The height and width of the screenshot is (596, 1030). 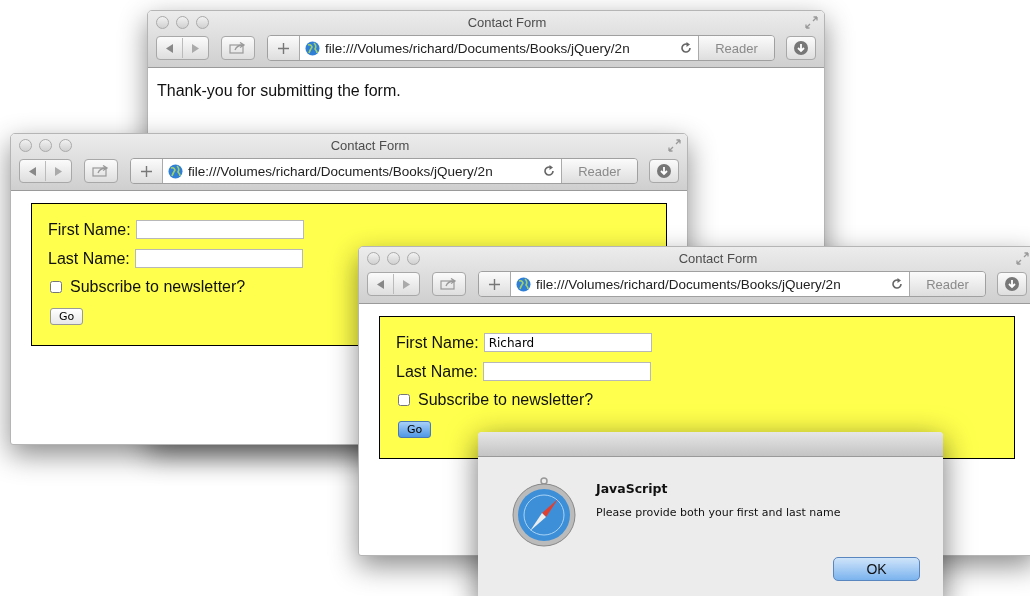 What do you see at coordinates (876, 569) in the screenshot?
I see `ok-button: OK` at bounding box center [876, 569].